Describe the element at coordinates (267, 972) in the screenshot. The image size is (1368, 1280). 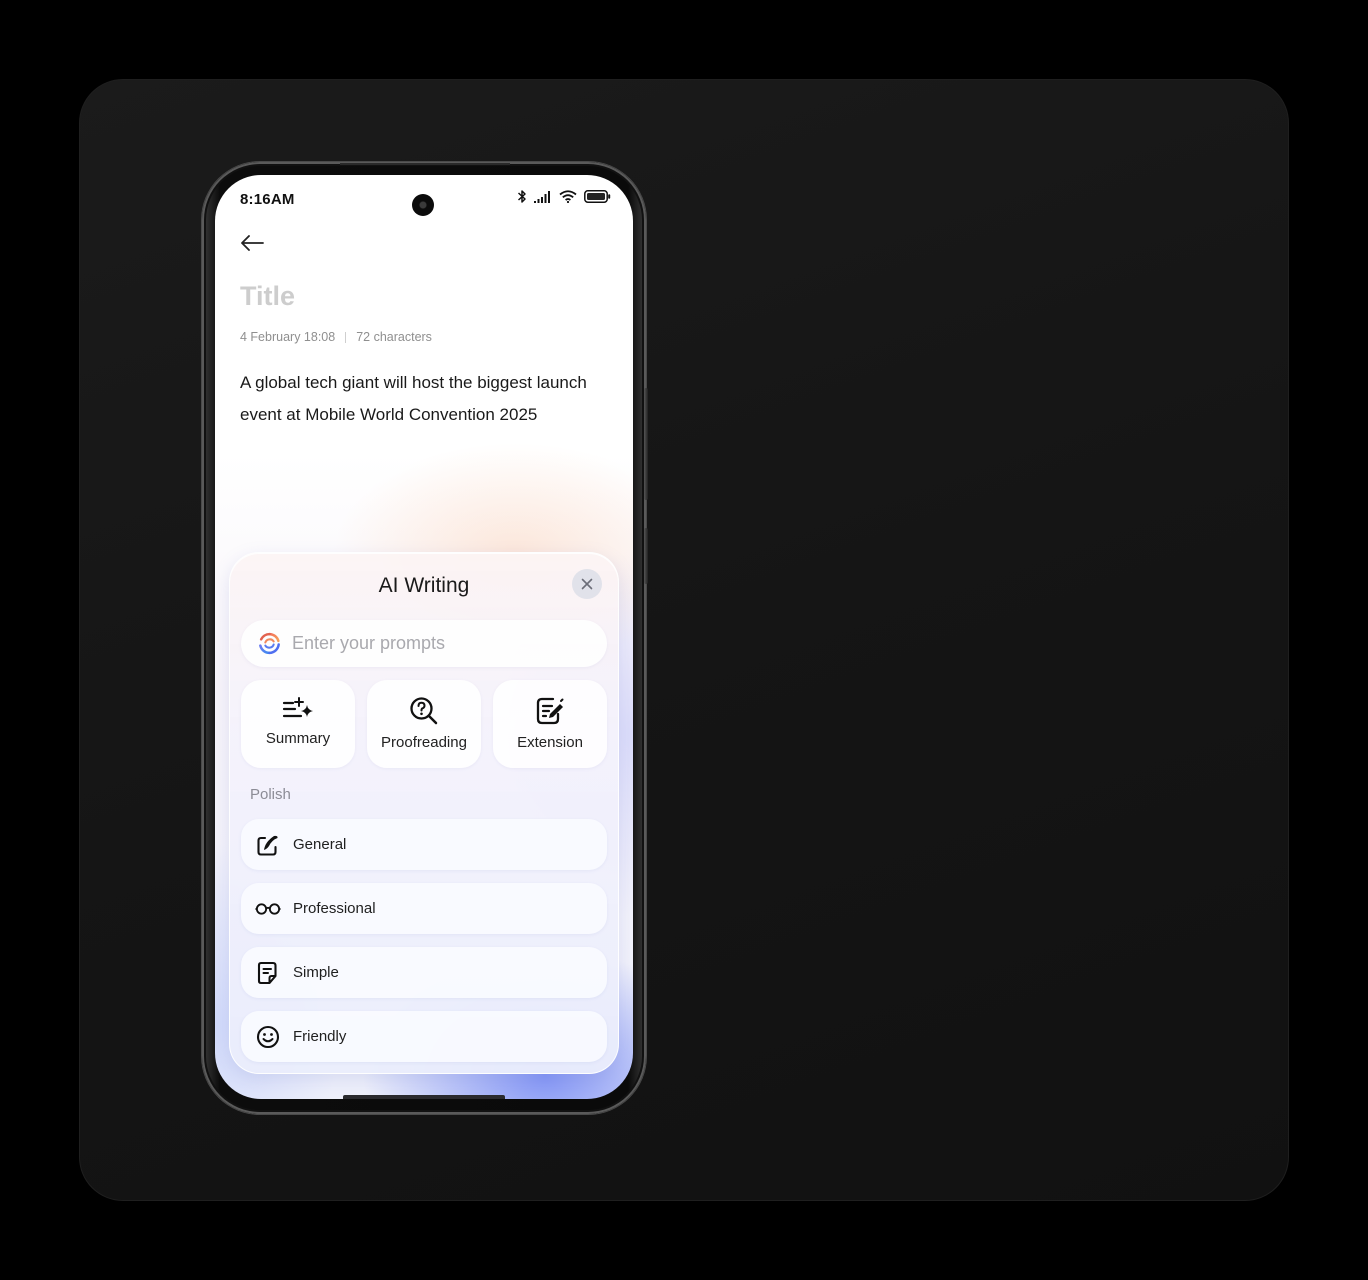
I see `document-icon` at that location.